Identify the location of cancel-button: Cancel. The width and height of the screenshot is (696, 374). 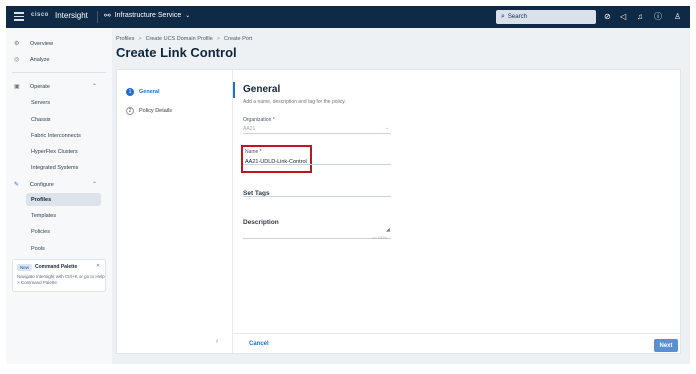
(259, 344).